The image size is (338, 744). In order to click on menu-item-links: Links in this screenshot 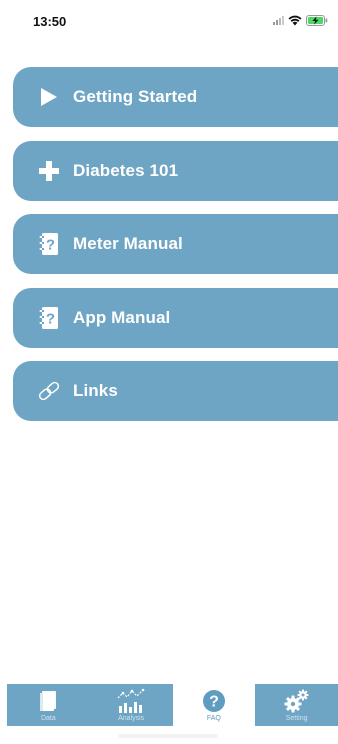, I will do `click(175, 391)`.